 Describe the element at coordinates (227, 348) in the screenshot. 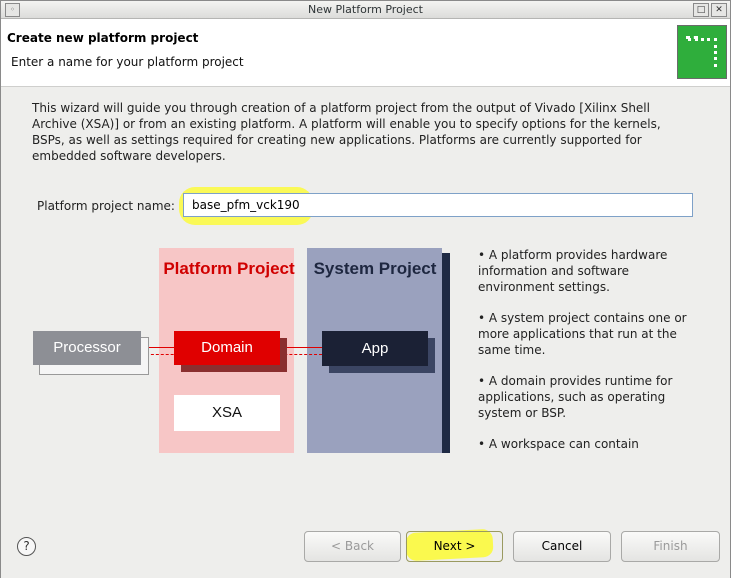

I see `domain-box: Domain` at that location.